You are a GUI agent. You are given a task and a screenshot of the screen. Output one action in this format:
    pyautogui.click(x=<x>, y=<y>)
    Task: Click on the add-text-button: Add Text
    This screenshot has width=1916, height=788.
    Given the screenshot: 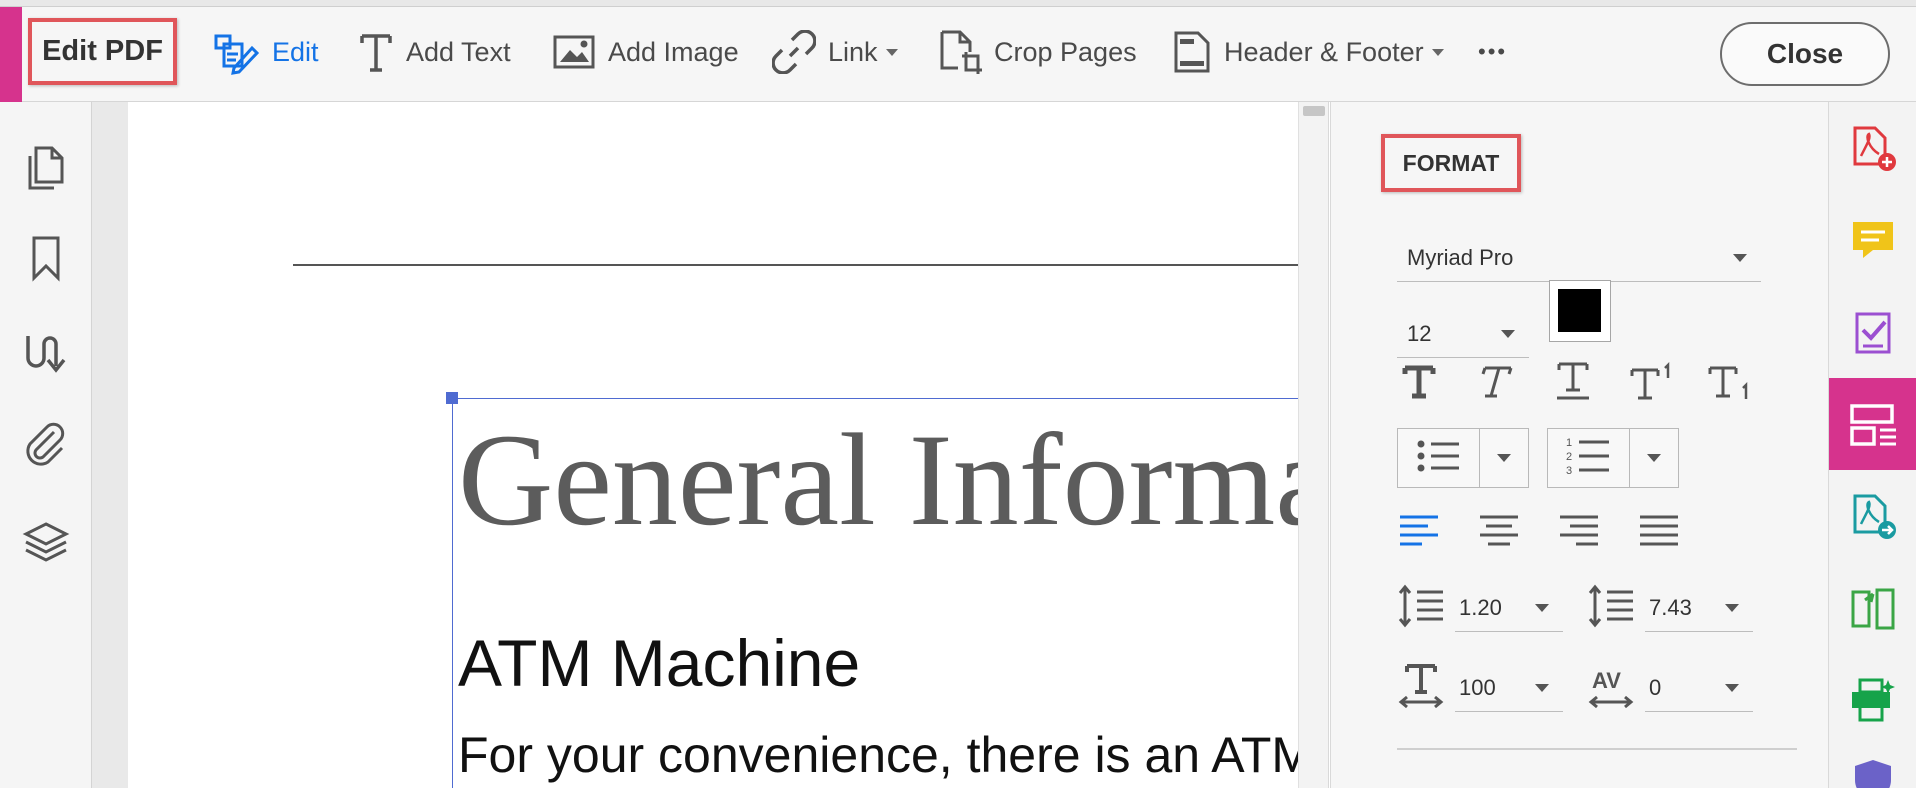 What is the action you would take?
    pyautogui.click(x=434, y=52)
    